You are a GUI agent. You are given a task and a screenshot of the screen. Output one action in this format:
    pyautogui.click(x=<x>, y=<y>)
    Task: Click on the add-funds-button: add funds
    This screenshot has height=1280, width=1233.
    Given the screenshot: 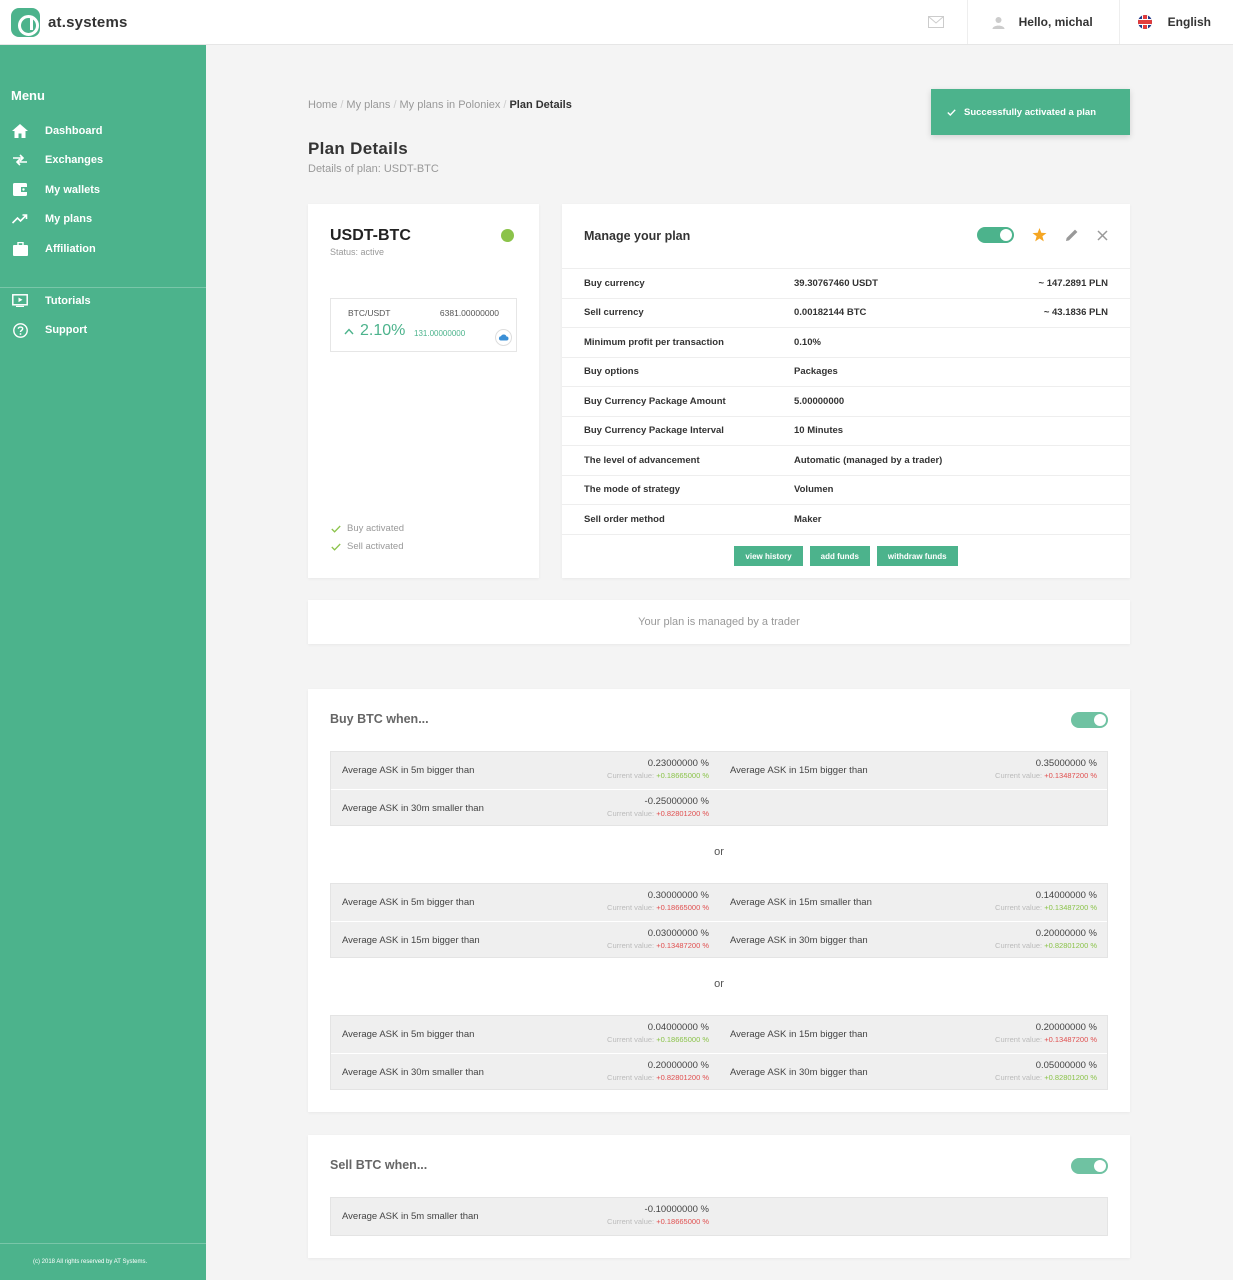 What is the action you would take?
    pyautogui.click(x=839, y=556)
    